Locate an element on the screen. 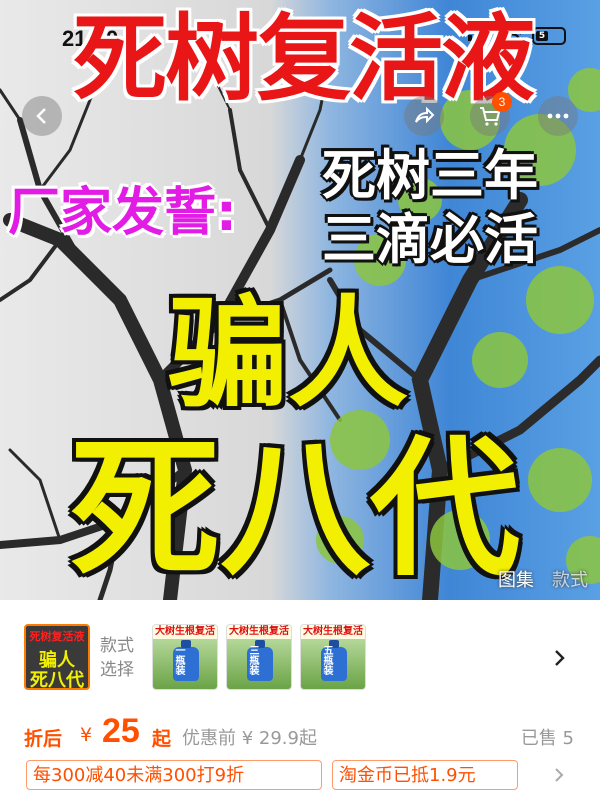 The height and width of the screenshot is (812, 600). cart-button: 3 is located at coordinates (491, 114).